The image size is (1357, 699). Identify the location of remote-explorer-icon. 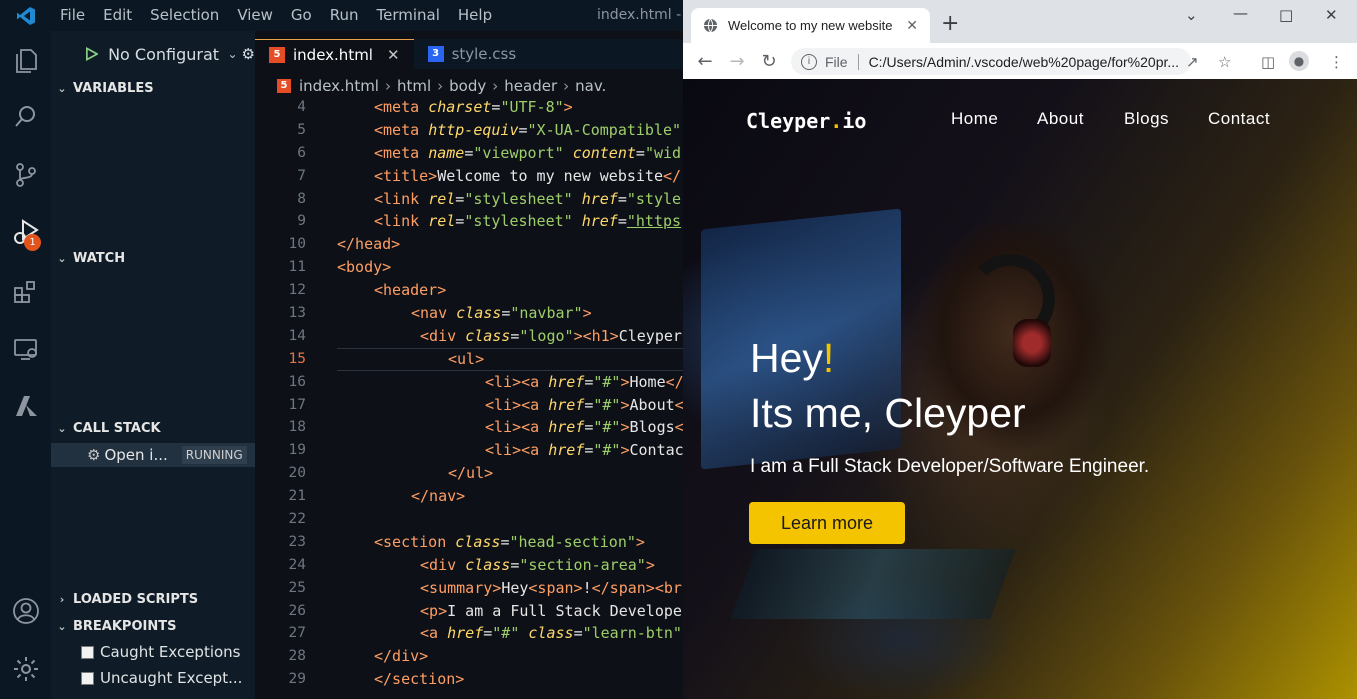
(25, 349).